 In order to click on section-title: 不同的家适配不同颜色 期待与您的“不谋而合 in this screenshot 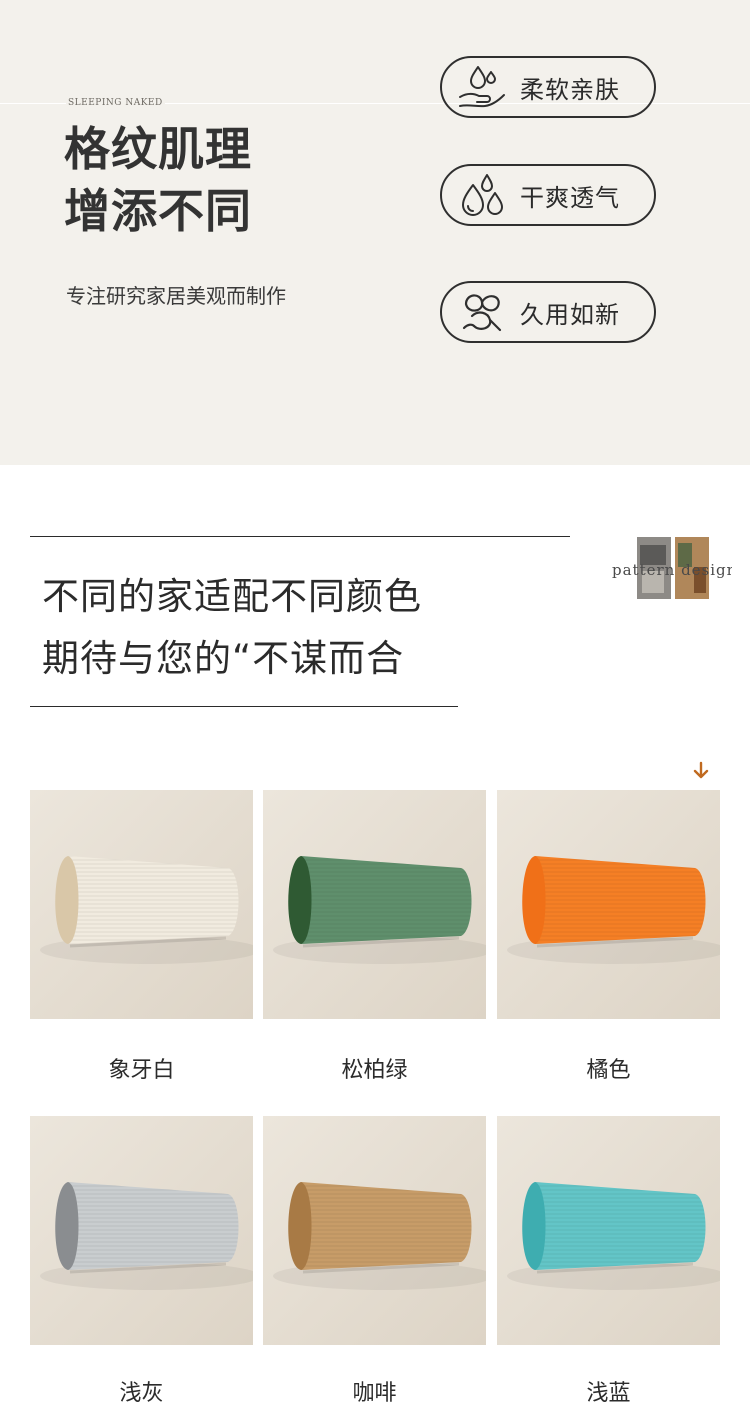, I will do `click(232, 628)`.